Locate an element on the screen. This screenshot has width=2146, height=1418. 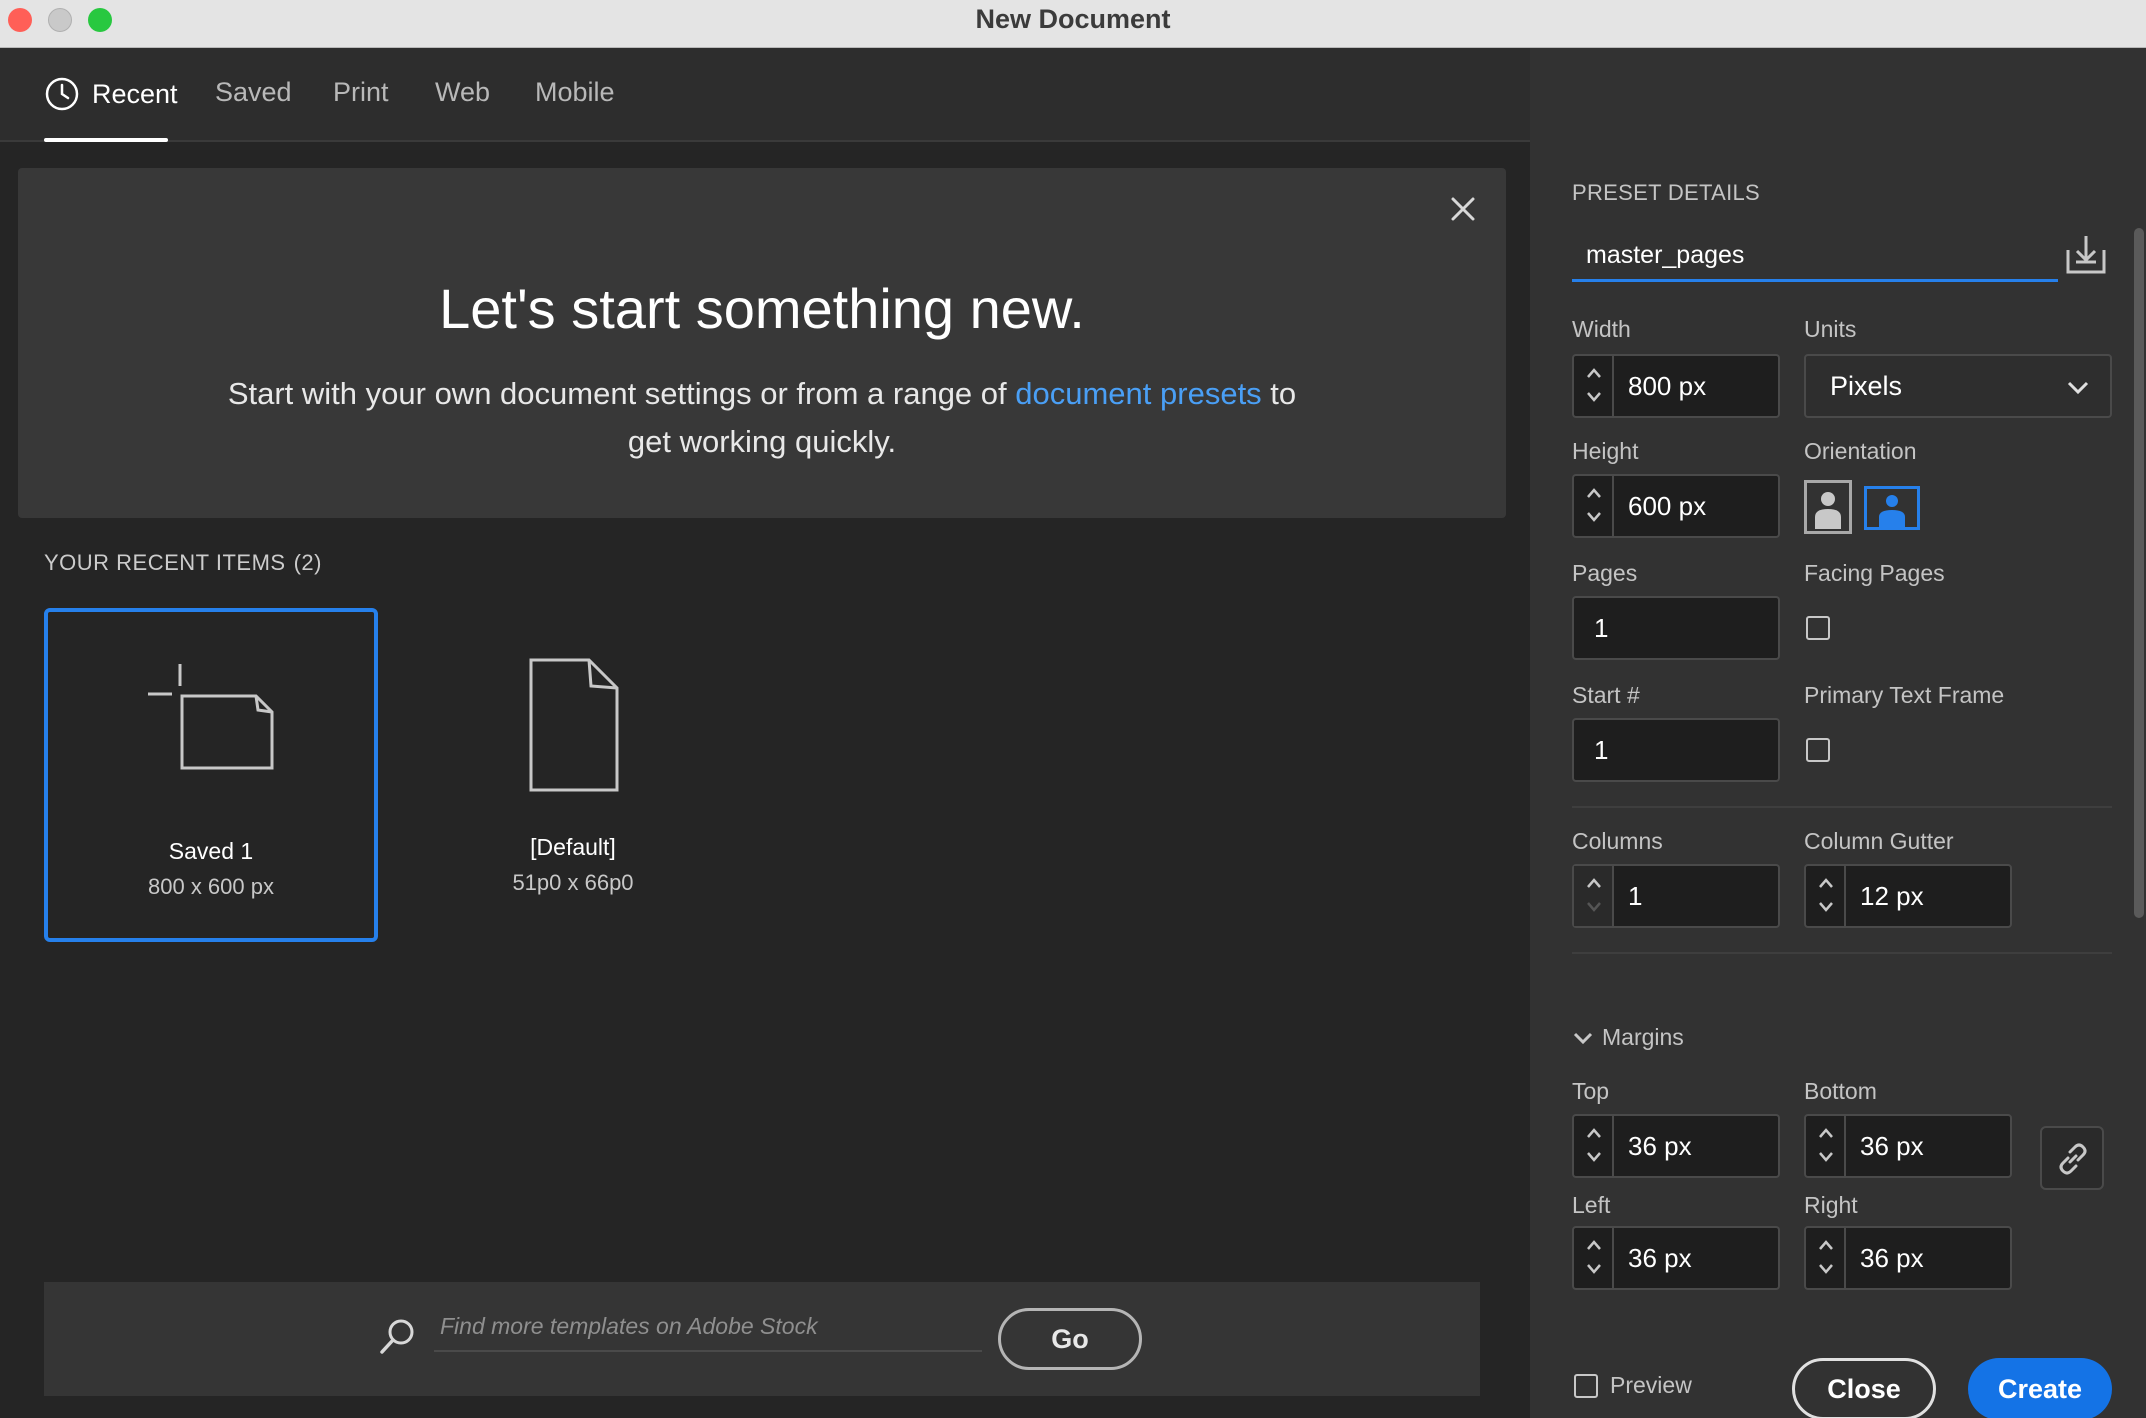
preview-toggle: Preview is located at coordinates (1633, 1385).